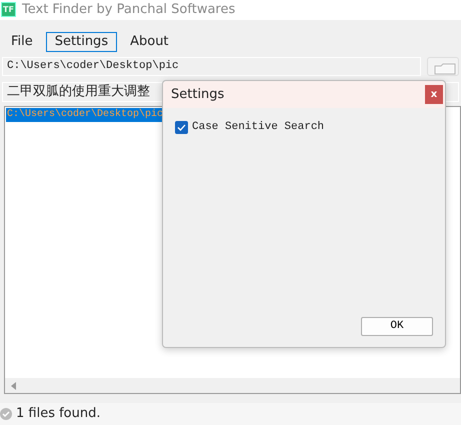 The height and width of the screenshot is (425, 461). Describe the element at coordinates (129, 10) in the screenshot. I see `window-title: Text Finder by Panchal Softwares` at that location.